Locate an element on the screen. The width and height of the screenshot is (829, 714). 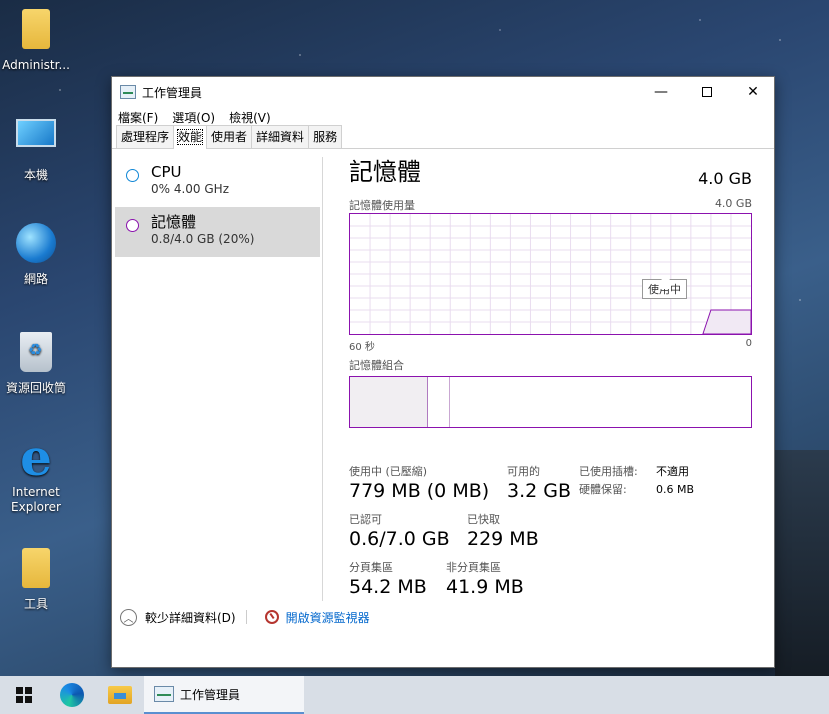
network-icon is located at coordinates (36, 246).